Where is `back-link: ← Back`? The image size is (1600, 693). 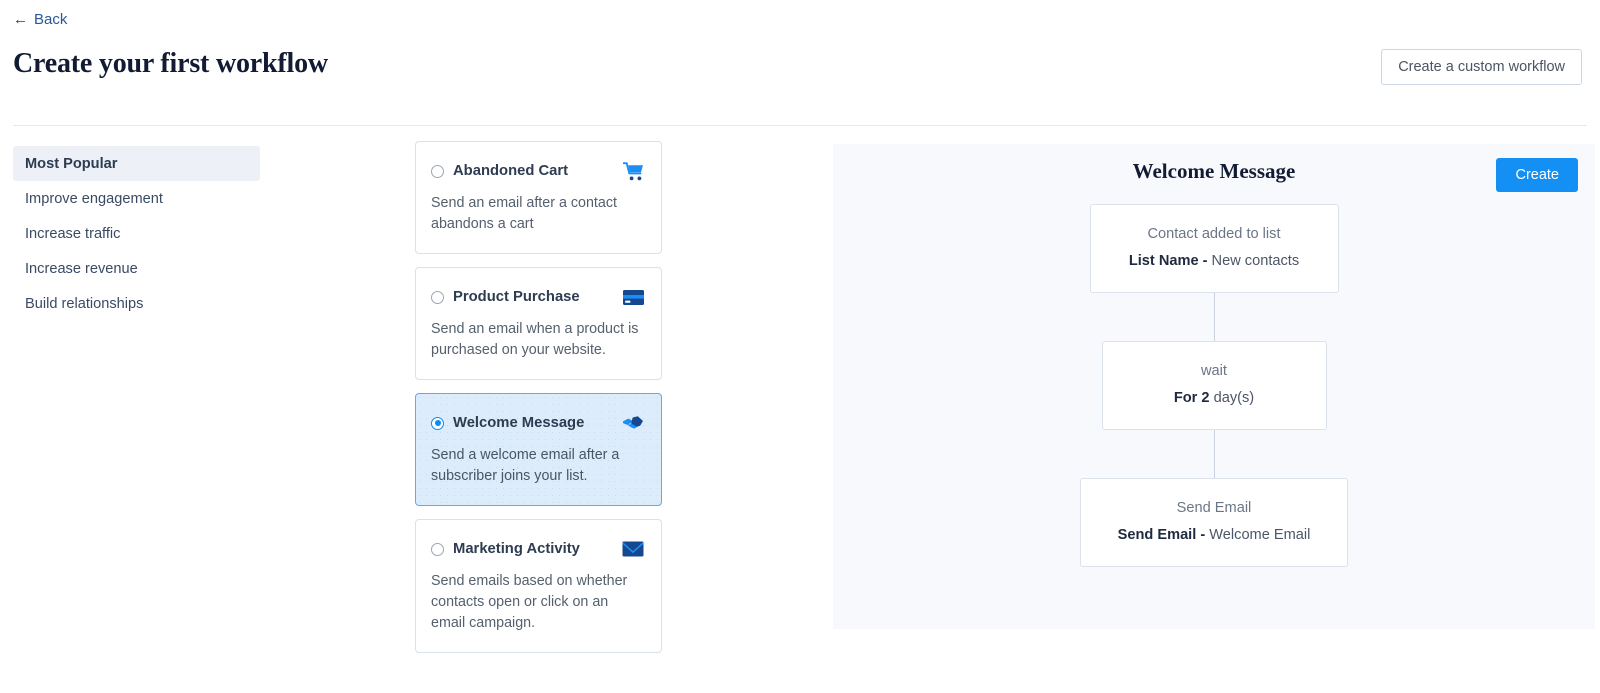
back-link: ← Back is located at coordinates (40, 19).